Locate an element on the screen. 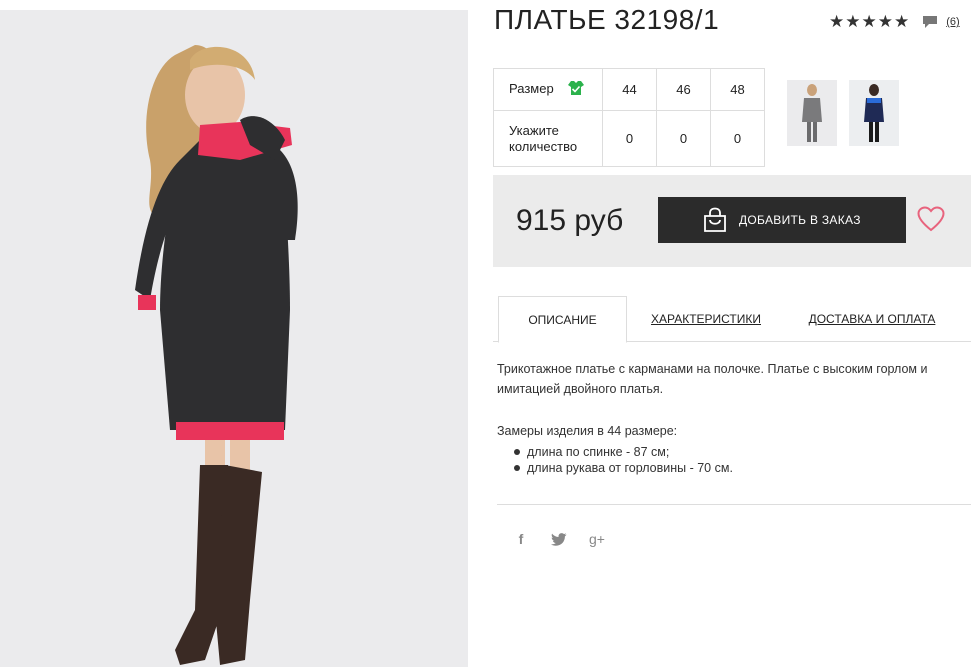  thumbnail-blue-dress is located at coordinates (874, 113).